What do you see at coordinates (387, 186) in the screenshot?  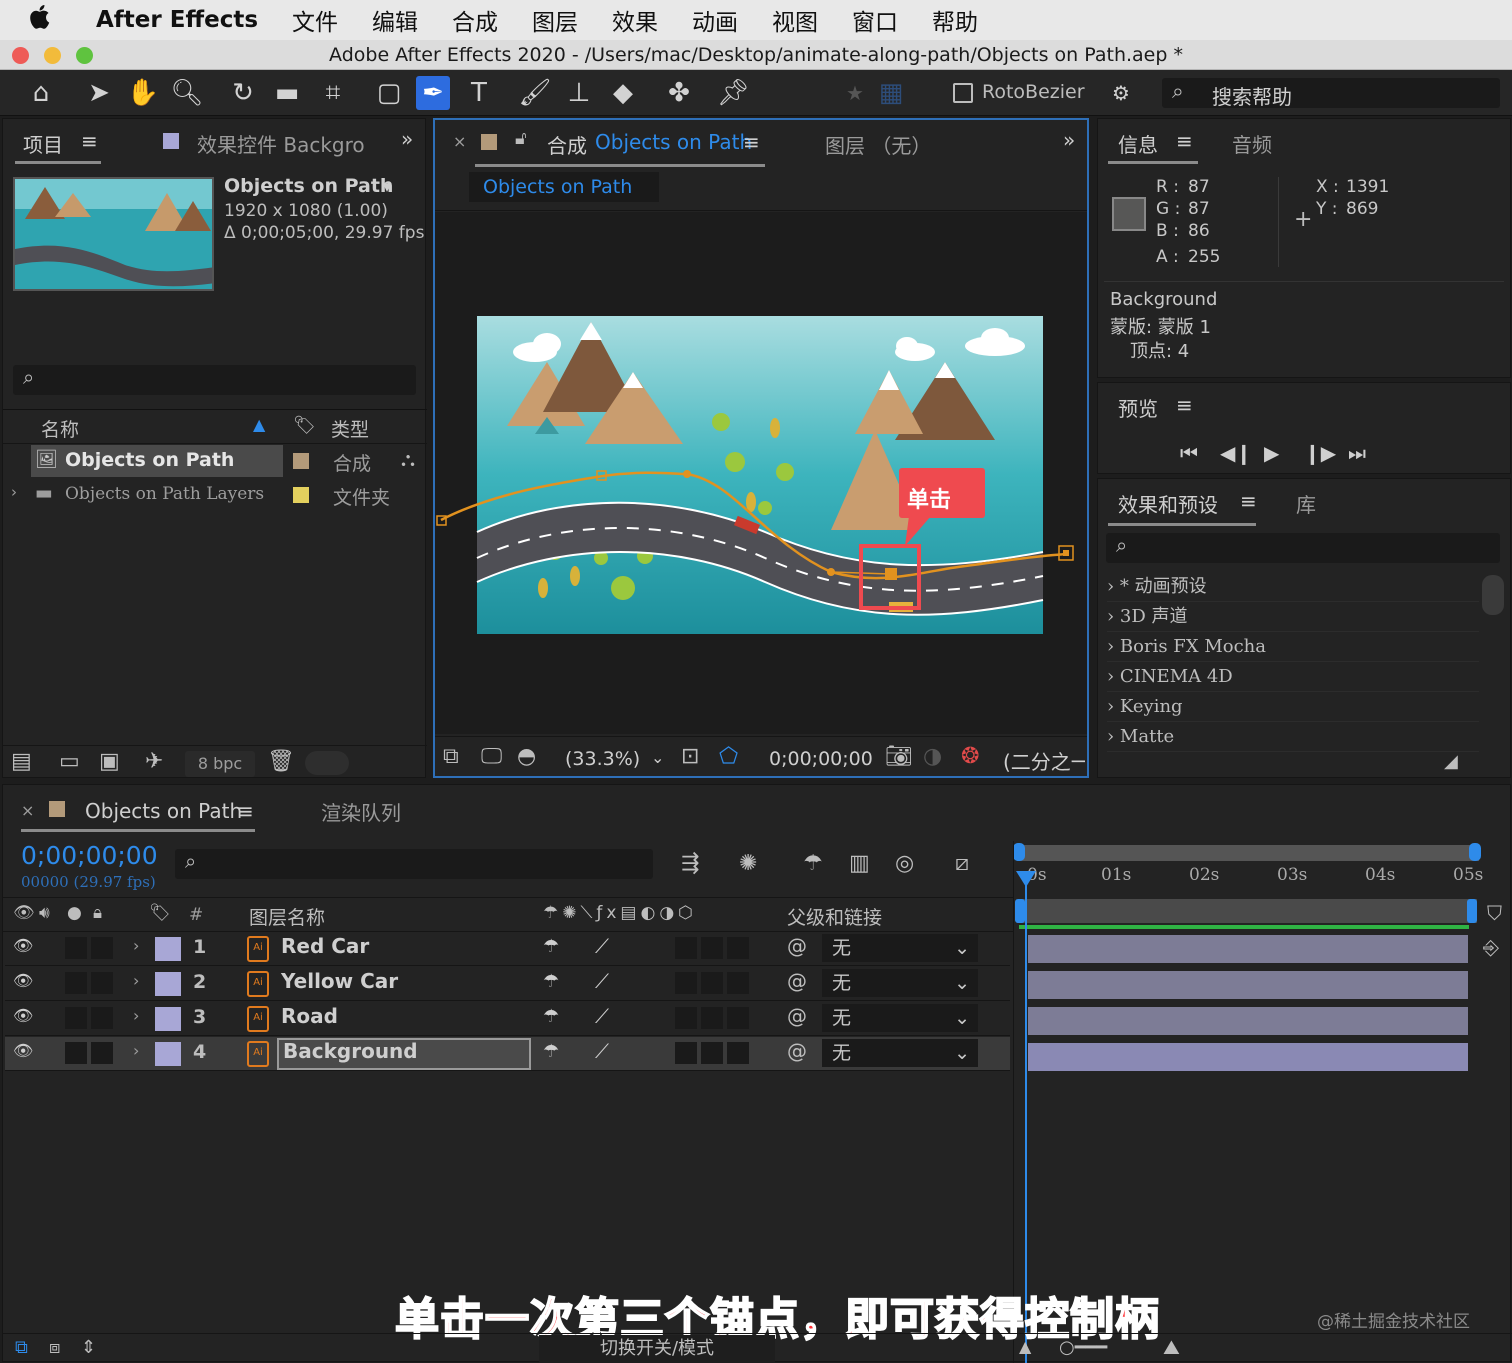 I see `comp-dropdown-icon: ▾` at bounding box center [387, 186].